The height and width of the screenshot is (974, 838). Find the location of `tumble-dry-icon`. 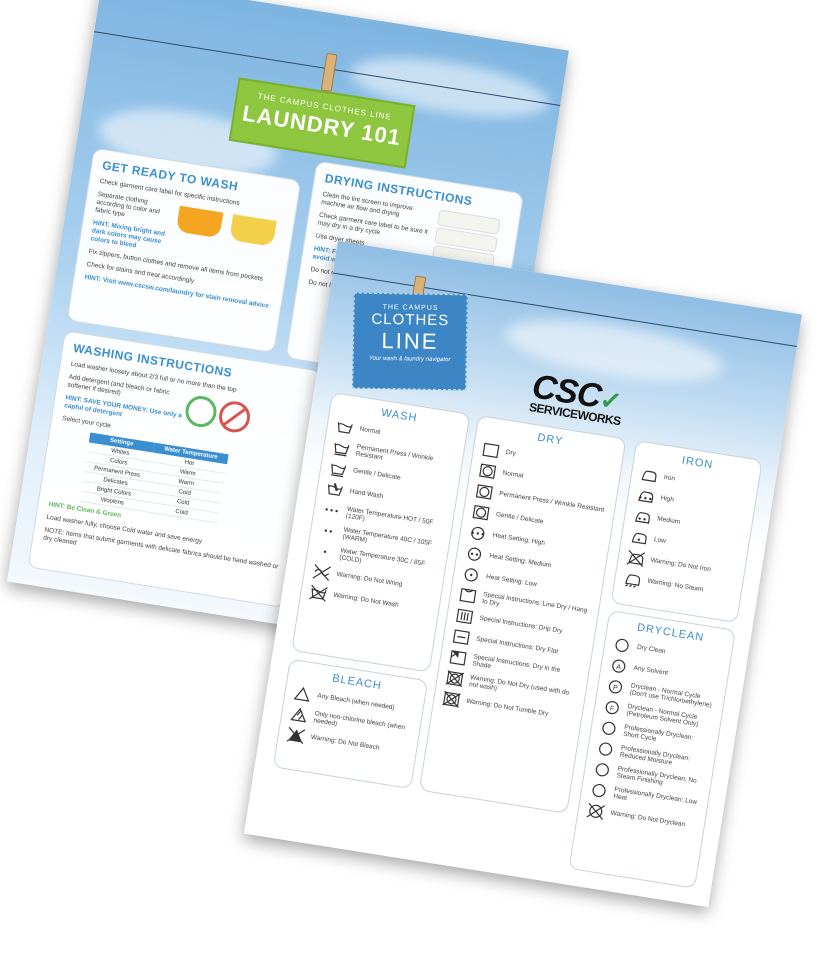

tumble-dry-icon is located at coordinates (488, 471).